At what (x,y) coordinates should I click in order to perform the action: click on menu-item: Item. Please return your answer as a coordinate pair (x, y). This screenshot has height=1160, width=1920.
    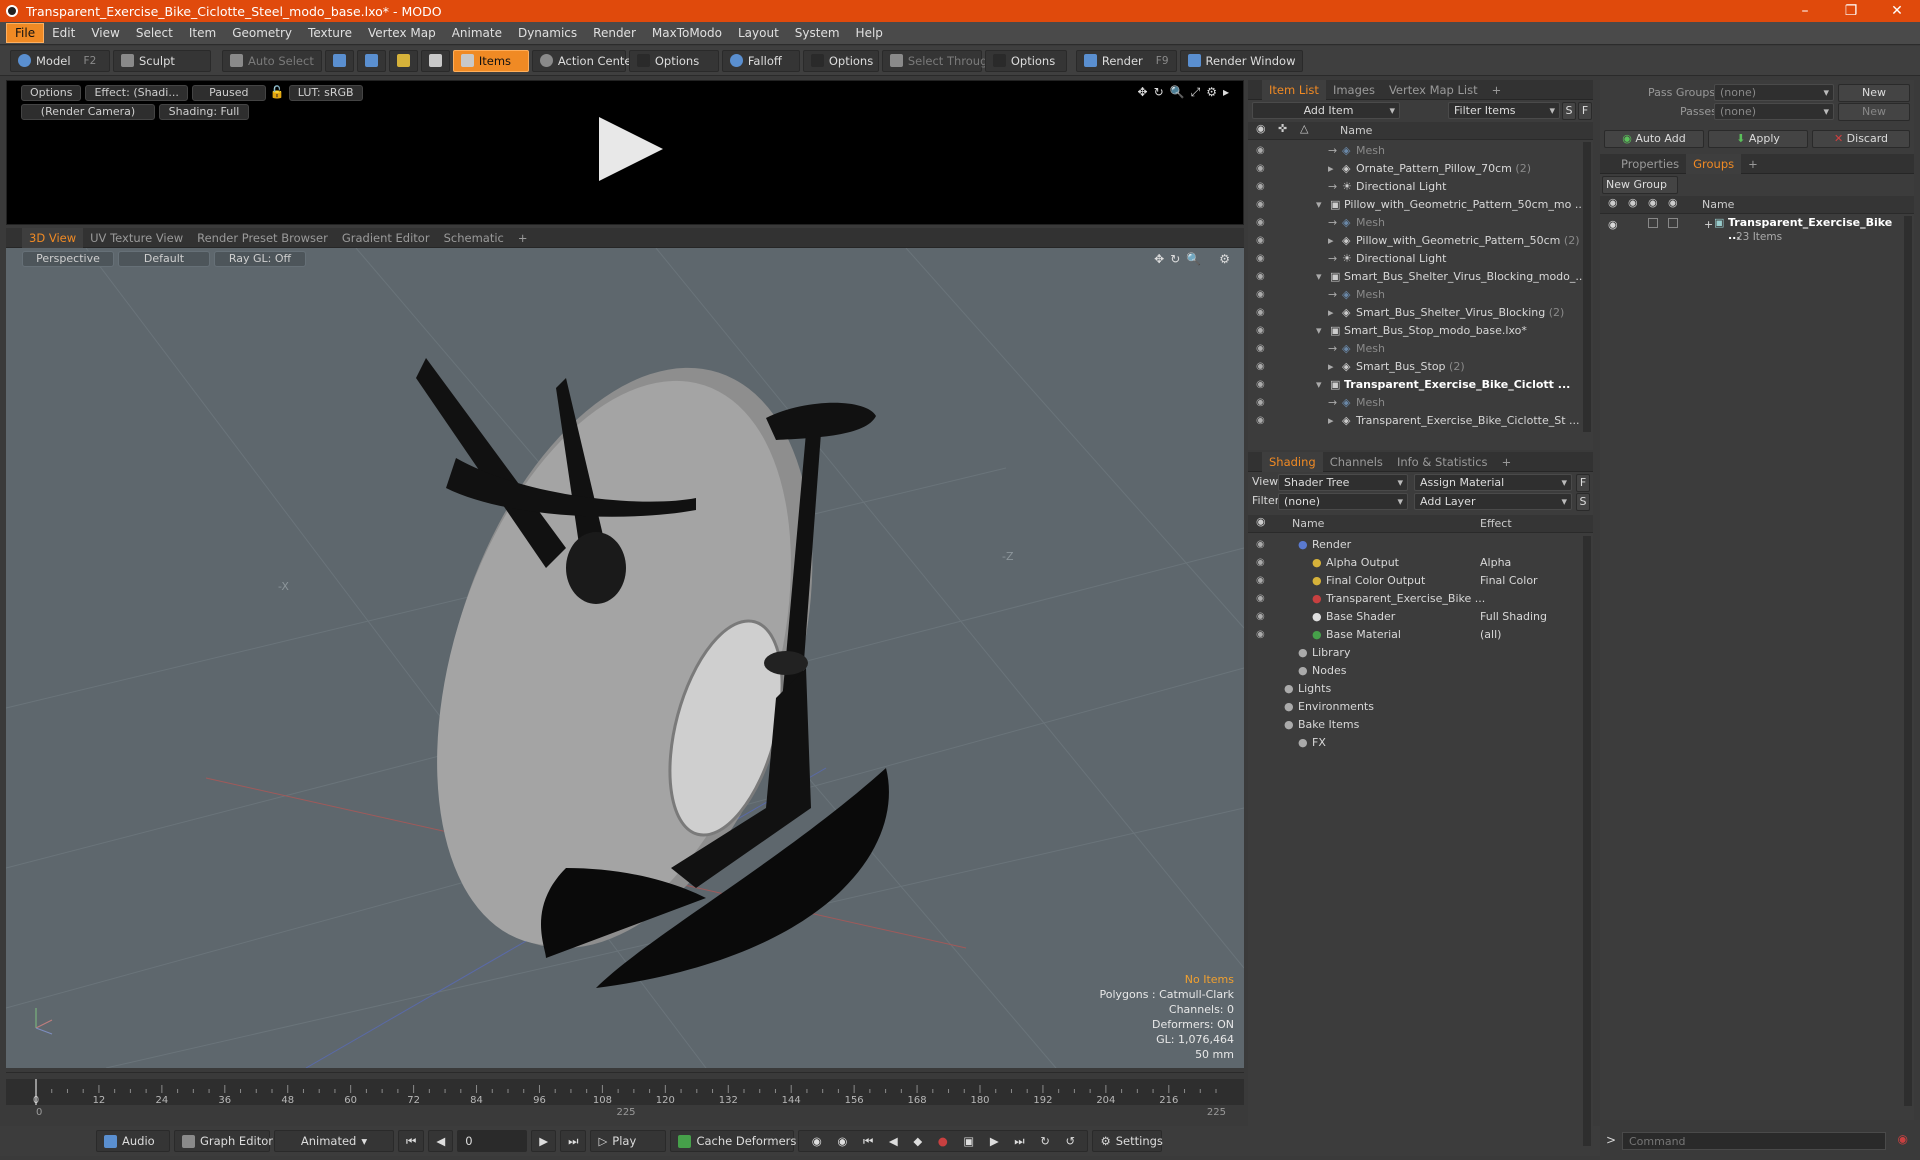
    Looking at the image, I should click on (202, 33).